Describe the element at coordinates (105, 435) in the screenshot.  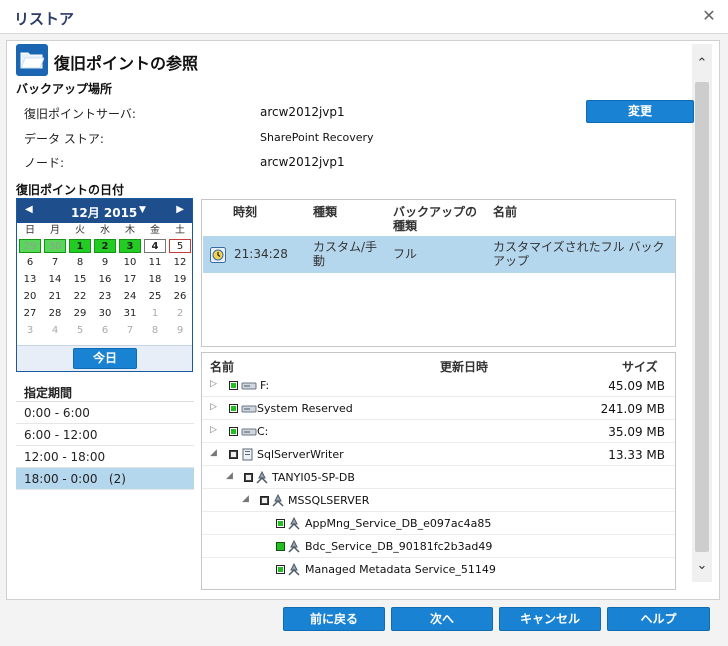
I see `period-item: 6:00 - 12:00` at that location.